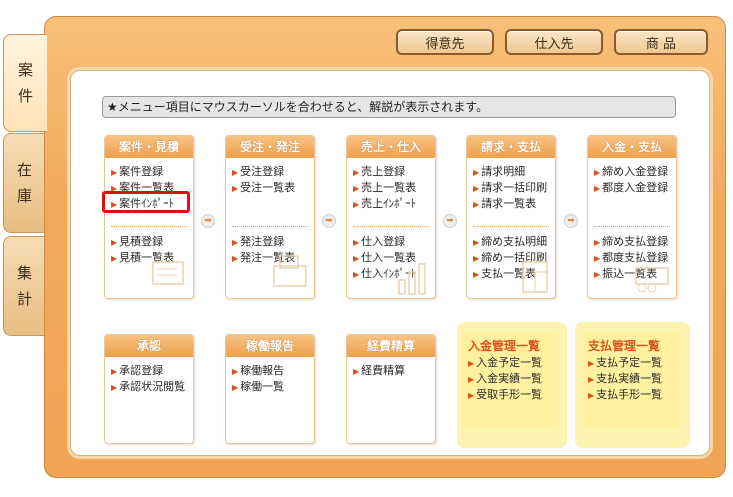  What do you see at coordinates (137, 371) in the screenshot?
I see `menu-item: ▶ 承認登録` at bounding box center [137, 371].